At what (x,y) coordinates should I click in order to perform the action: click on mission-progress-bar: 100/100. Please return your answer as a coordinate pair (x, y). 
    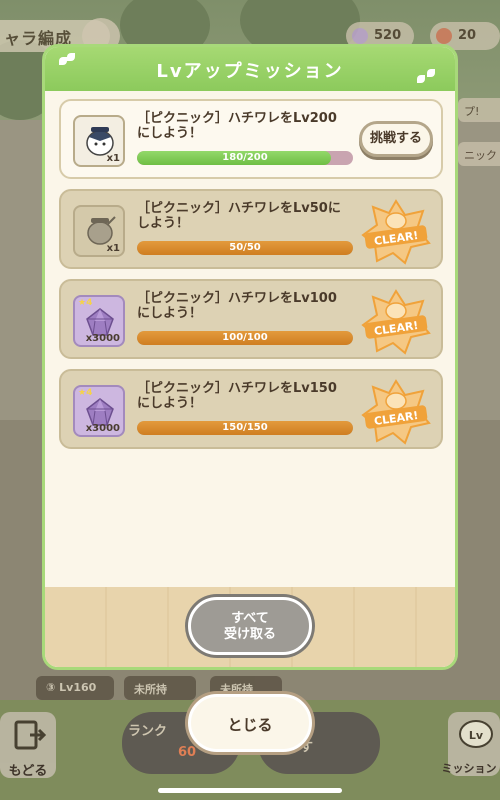
    Looking at the image, I should click on (245, 338).